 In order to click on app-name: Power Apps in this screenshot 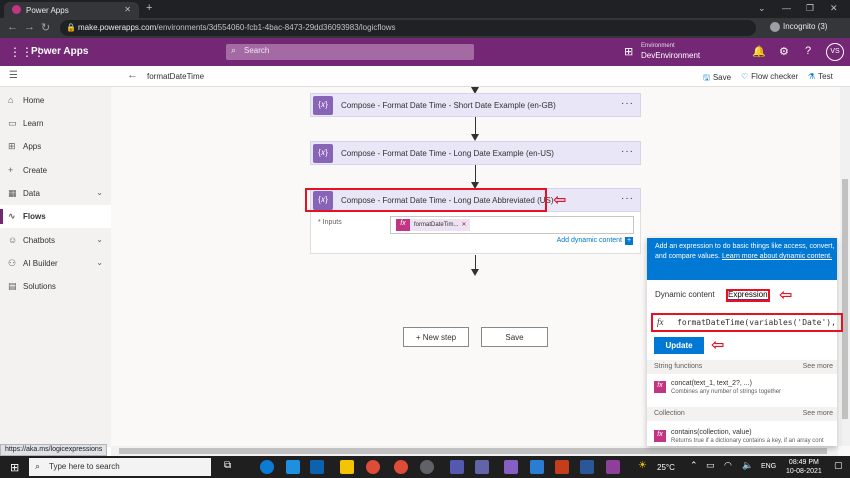, I will do `click(59, 51)`.